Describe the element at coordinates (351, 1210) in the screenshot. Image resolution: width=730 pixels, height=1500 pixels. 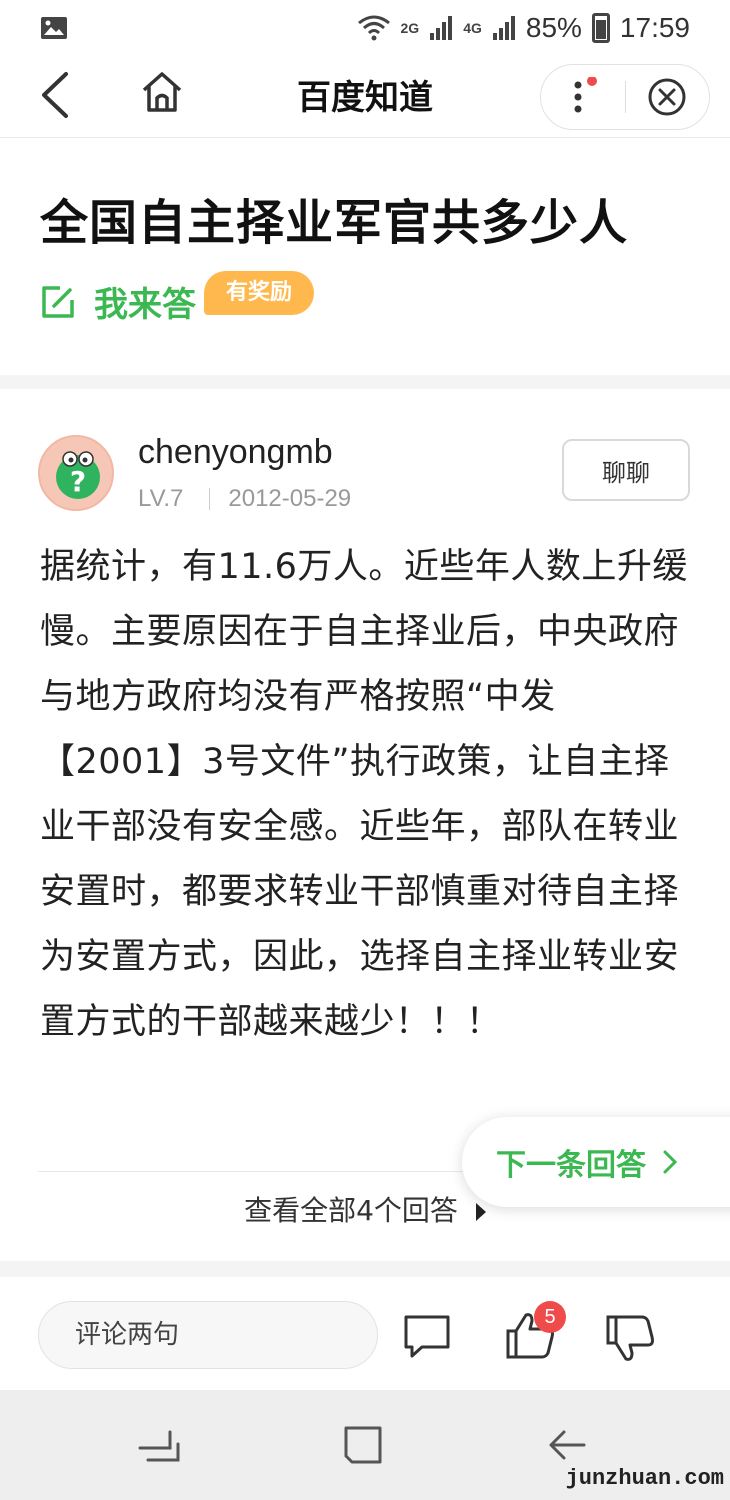
I see `view-all-label: 查看全部4个回答` at that location.